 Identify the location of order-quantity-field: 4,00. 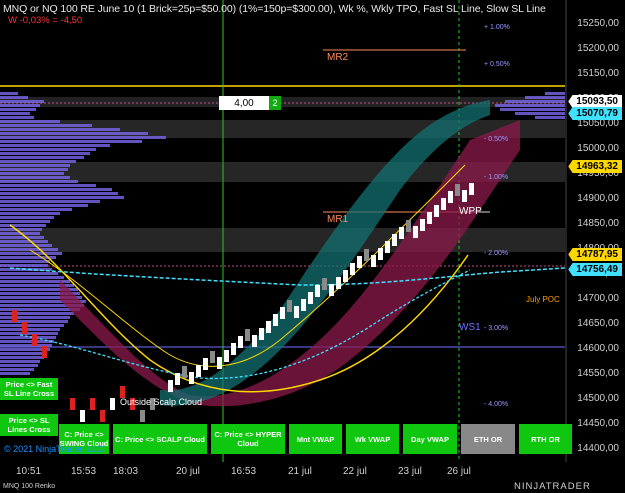
(244, 103).